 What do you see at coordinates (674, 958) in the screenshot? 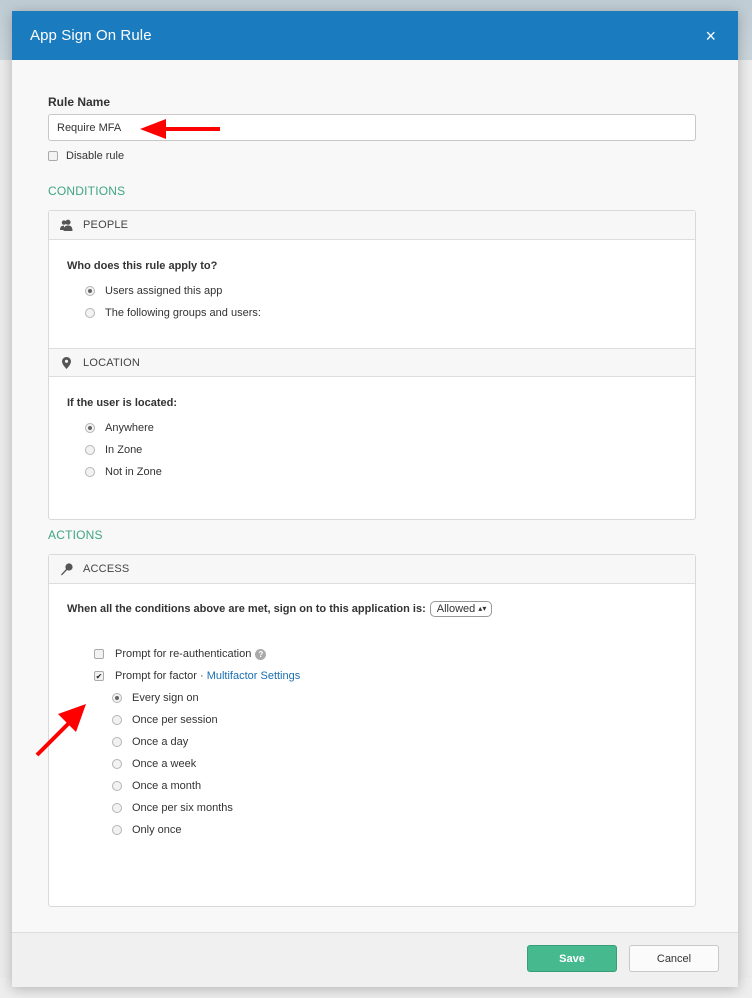
I see `cancel-button: Cancel` at bounding box center [674, 958].